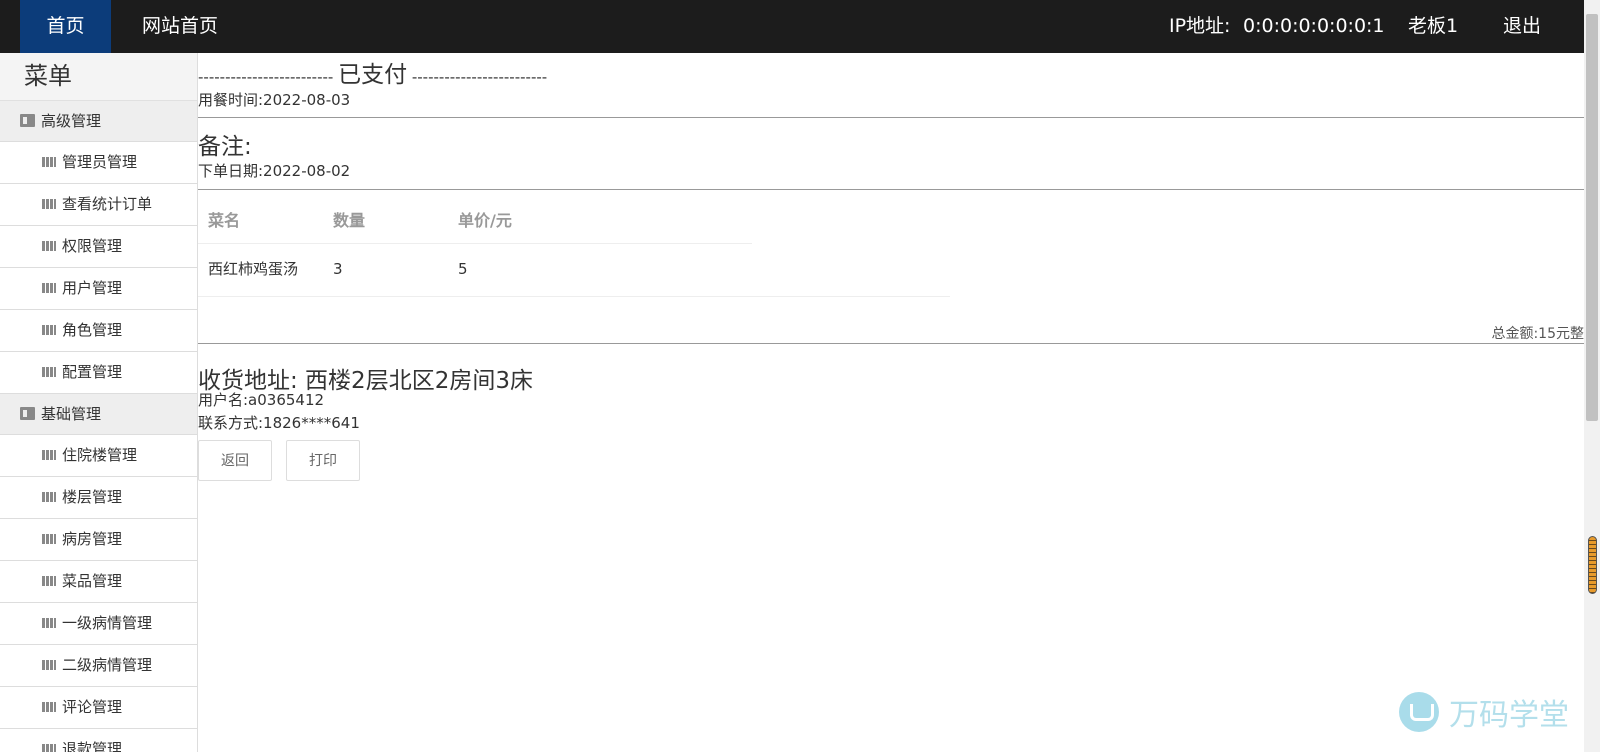 The width and height of the screenshot is (1600, 752). What do you see at coordinates (1419, 712) in the screenshot?
I see `watermark-logo-icon` at bounding box center [1419, 712].